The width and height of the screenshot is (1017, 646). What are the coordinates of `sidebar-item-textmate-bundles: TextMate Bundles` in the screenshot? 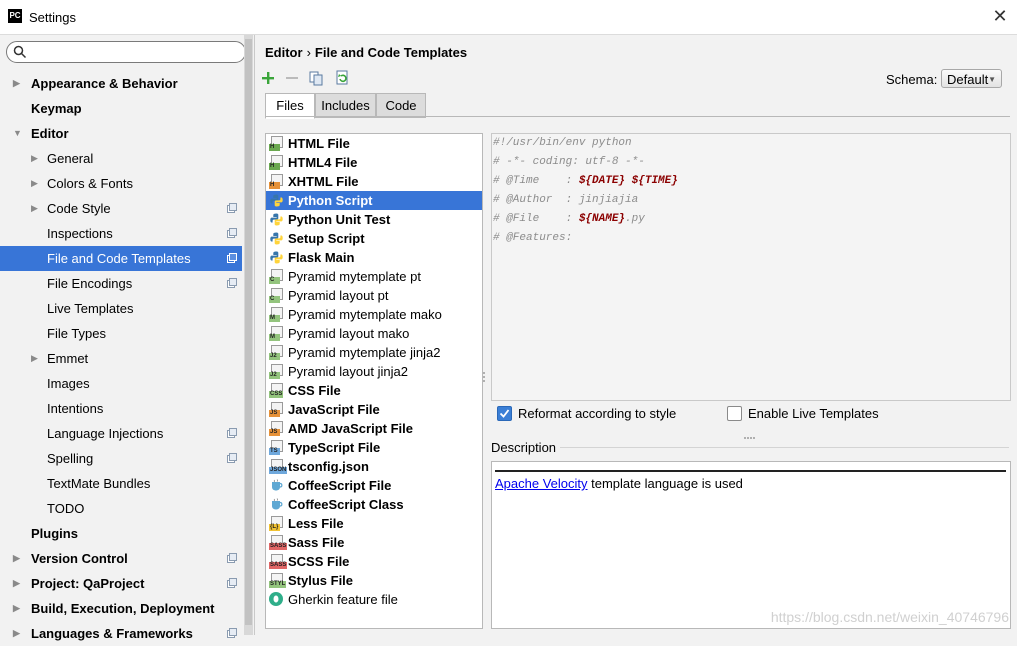 It's located at (121, 483).